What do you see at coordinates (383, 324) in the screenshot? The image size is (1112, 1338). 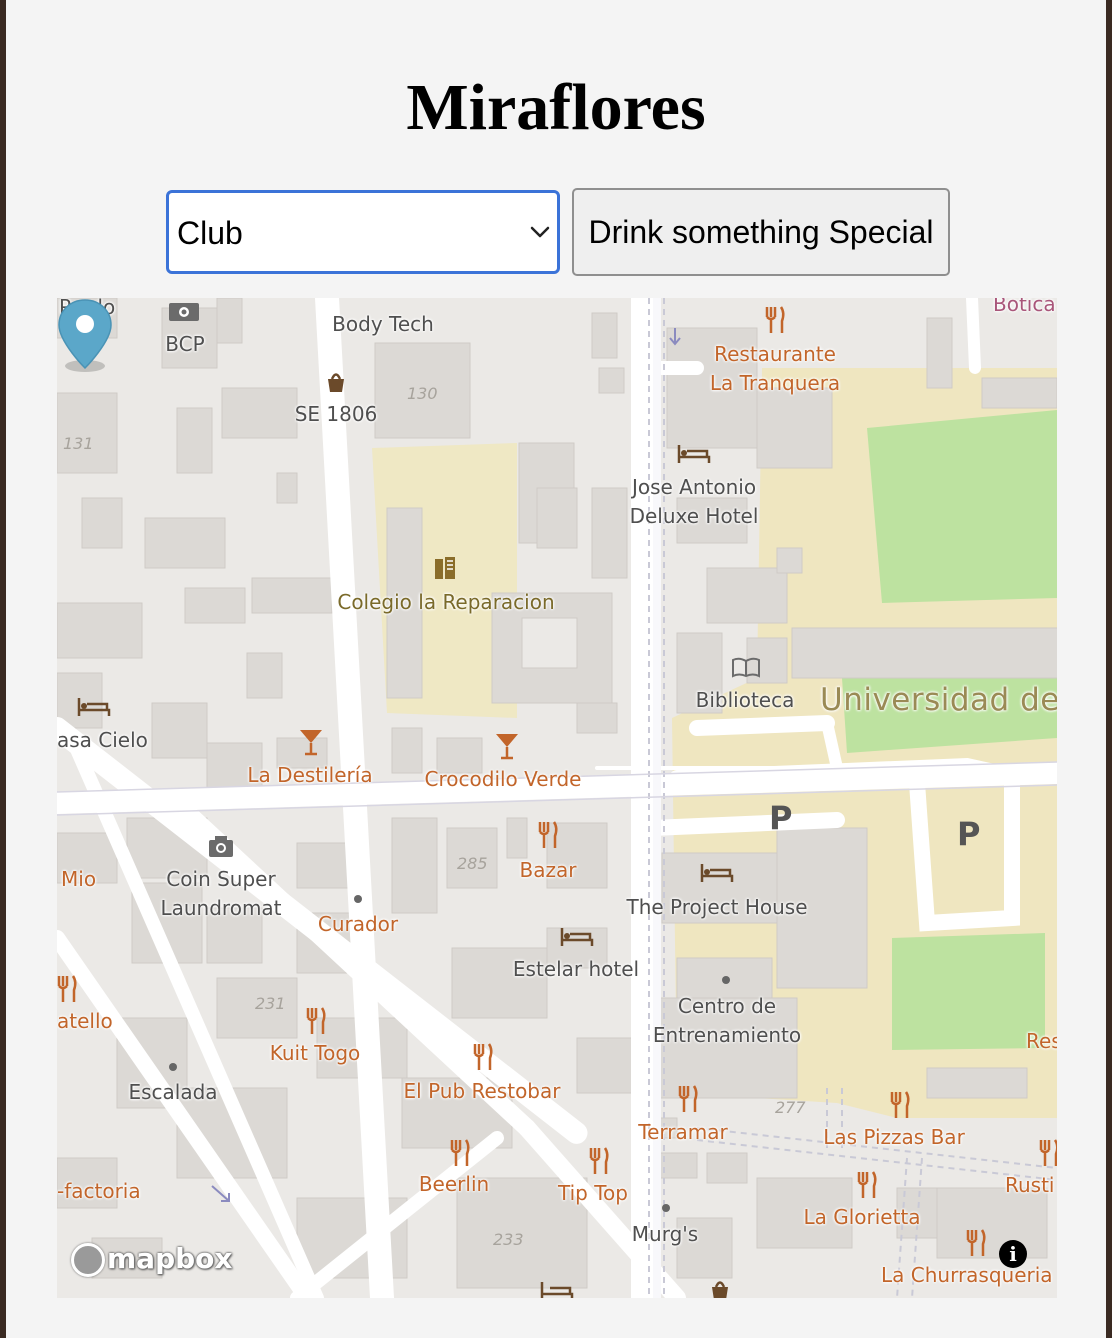 I see `map-label: Body Tech` at bounding box center [383, 324].